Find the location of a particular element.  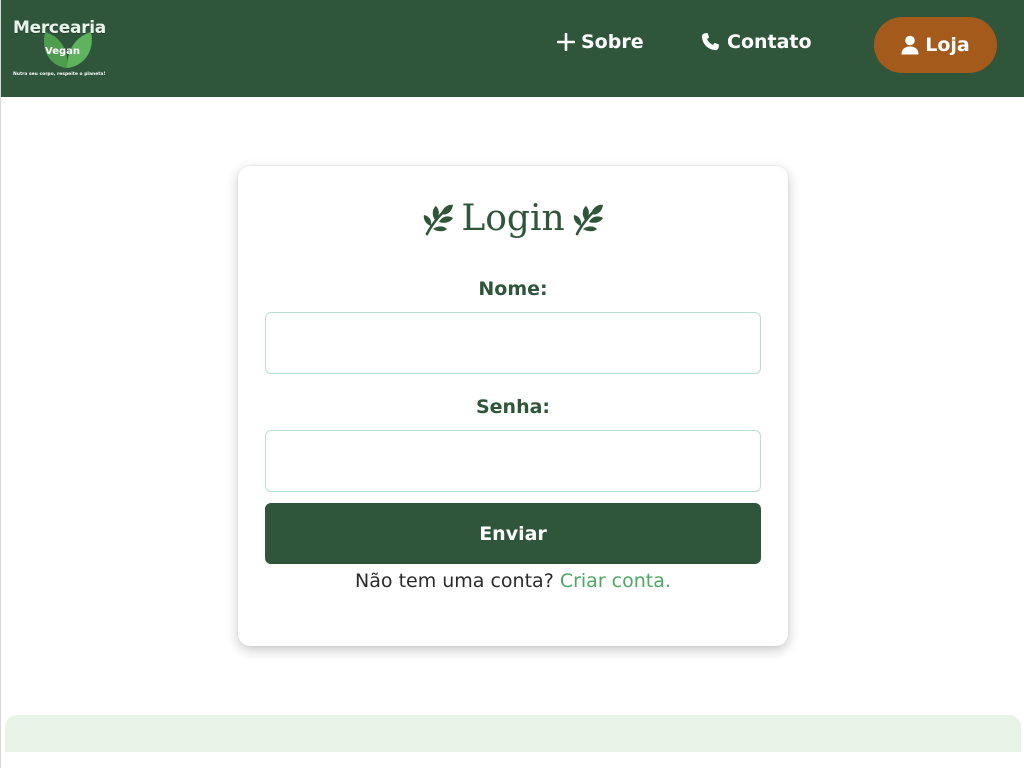

footer is located at coordinates (513, 735).